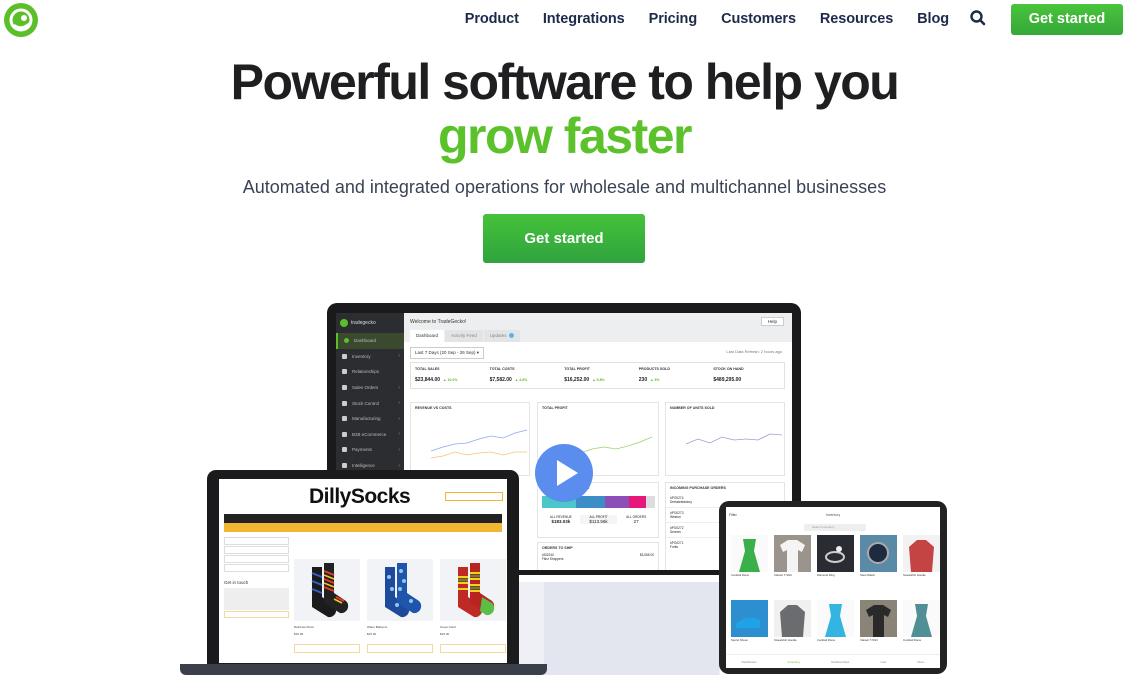 This screenshot has height=675, width=1129. Describe the element at coordinates (749, 662) in the screenshot. I see `tablet-tab-dashboard: Dashboard` at that location.